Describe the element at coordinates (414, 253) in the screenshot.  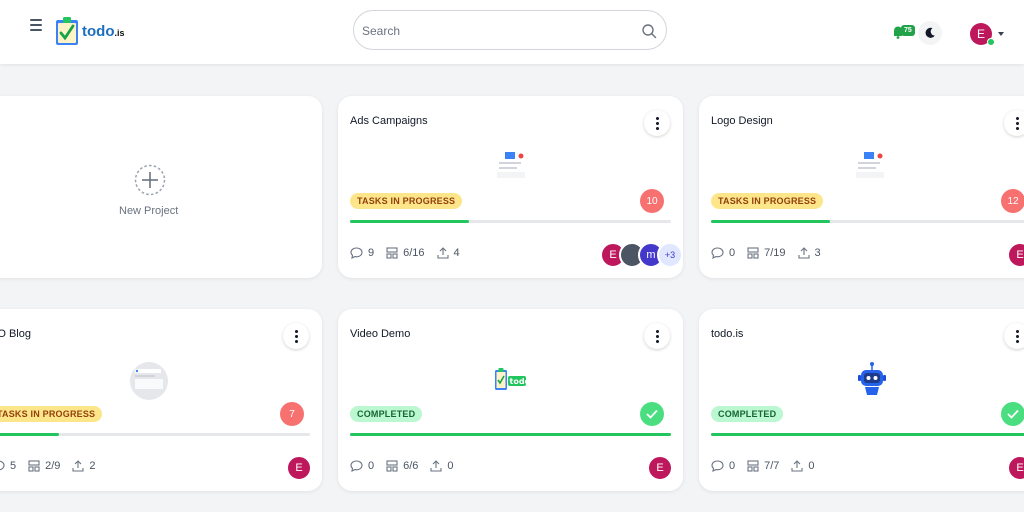
I see `task-count: 6/16` at that location.